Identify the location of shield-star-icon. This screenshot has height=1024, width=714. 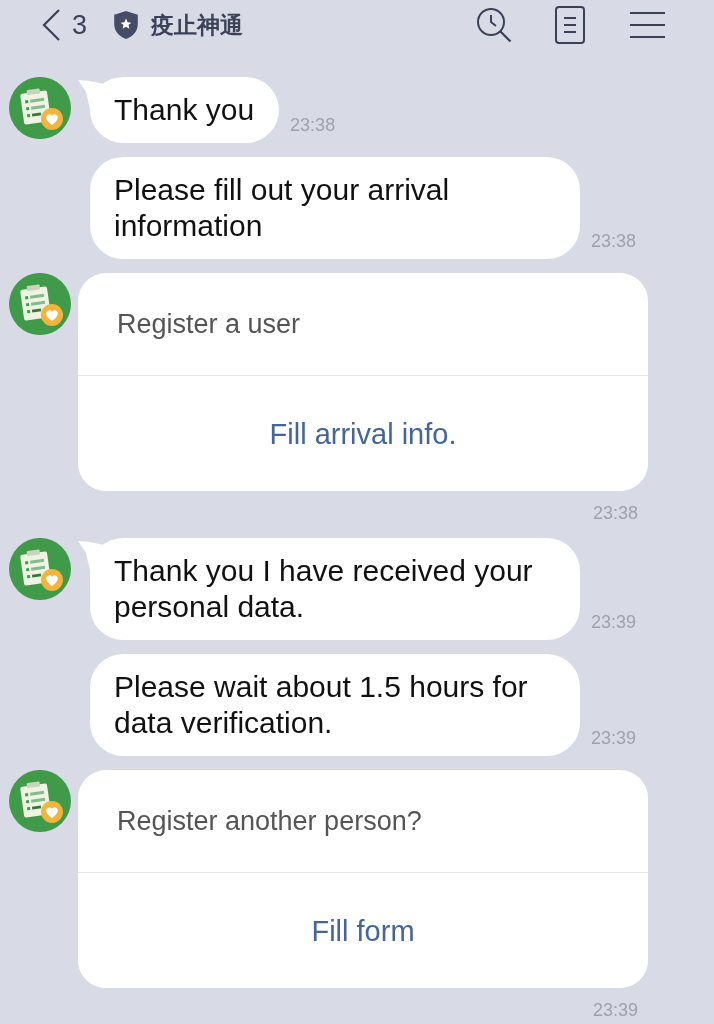
(126, 25).